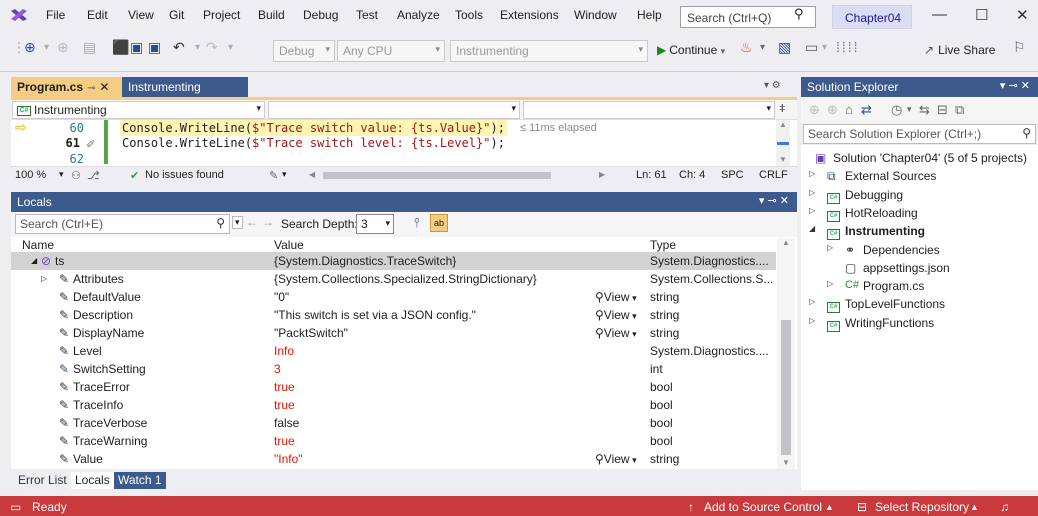 This screenshot has height=516, width=1038. Describe the element at coordinates (394, 110) in the screenshot. I see `type-navigation-dropdown: ▾` at that location.